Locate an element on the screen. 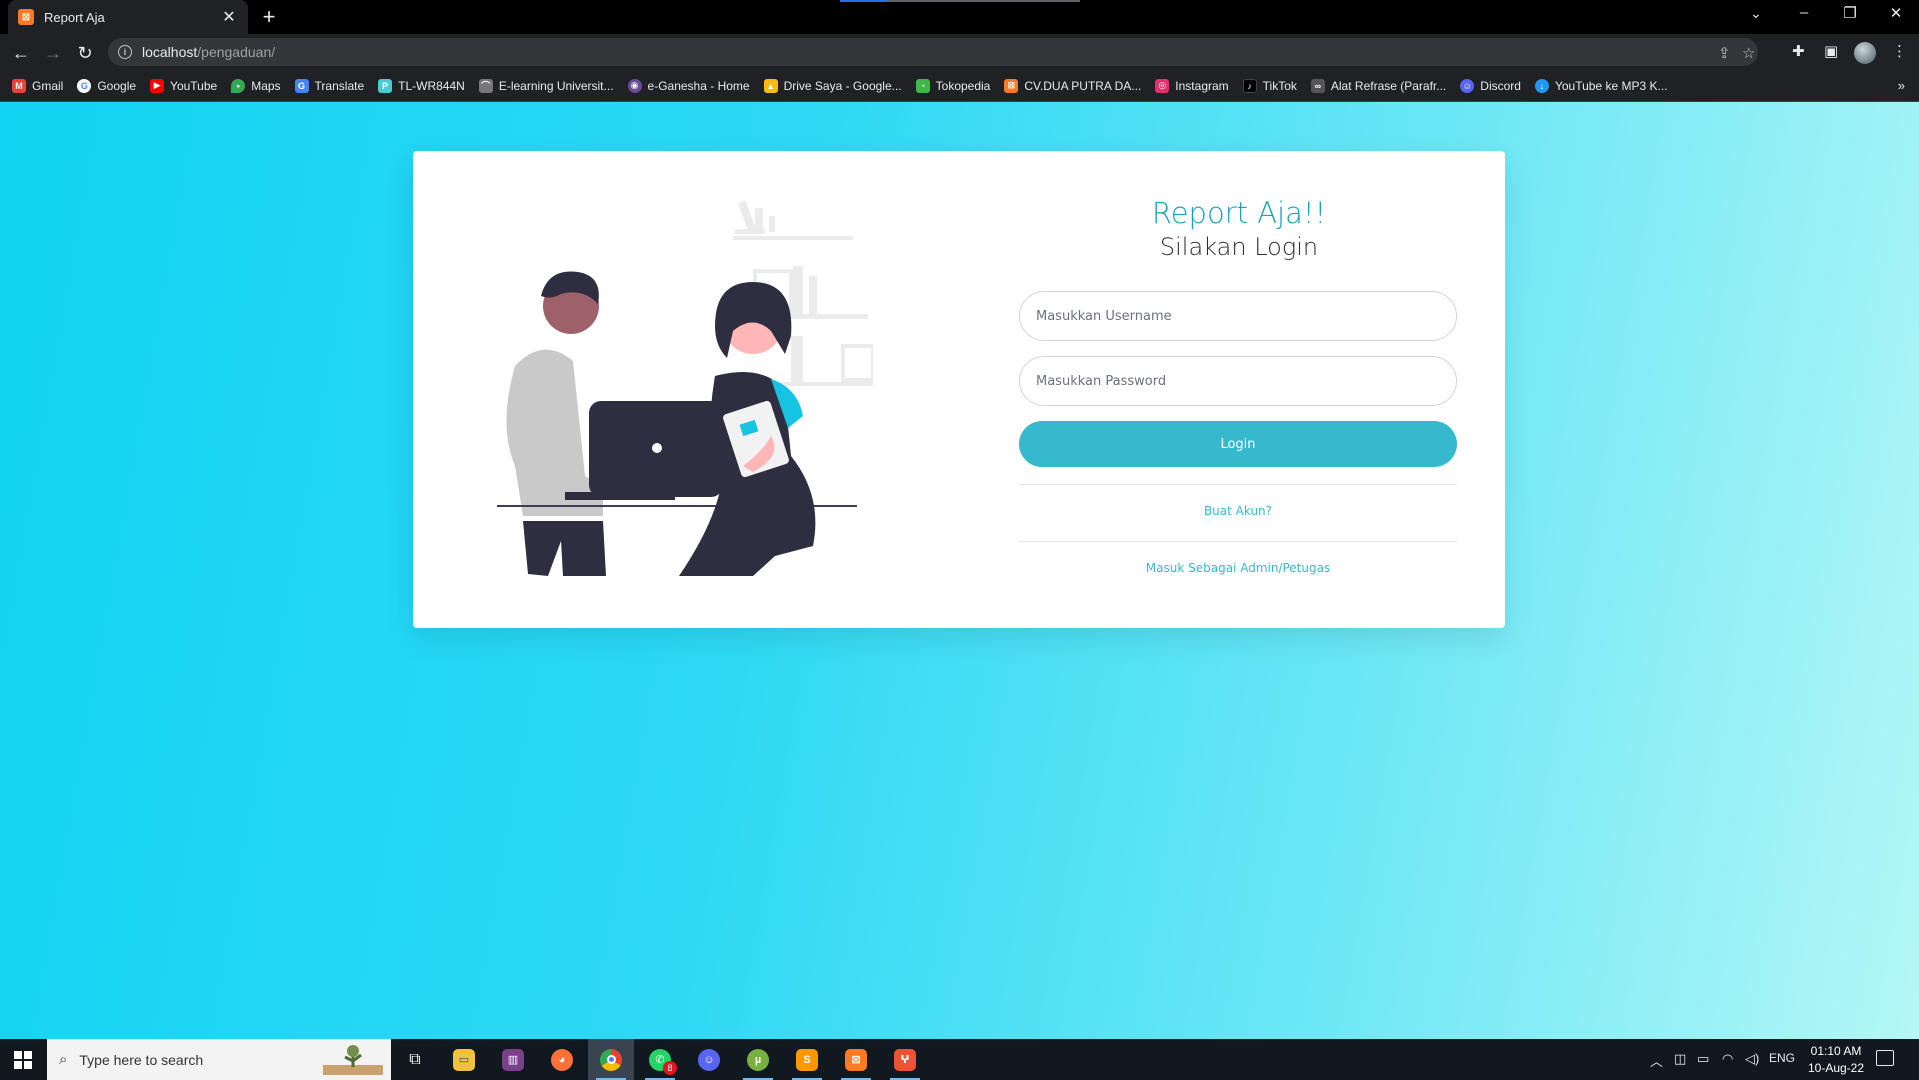  side-panel-icon: ▣ is located at coordinates (1831, 51).